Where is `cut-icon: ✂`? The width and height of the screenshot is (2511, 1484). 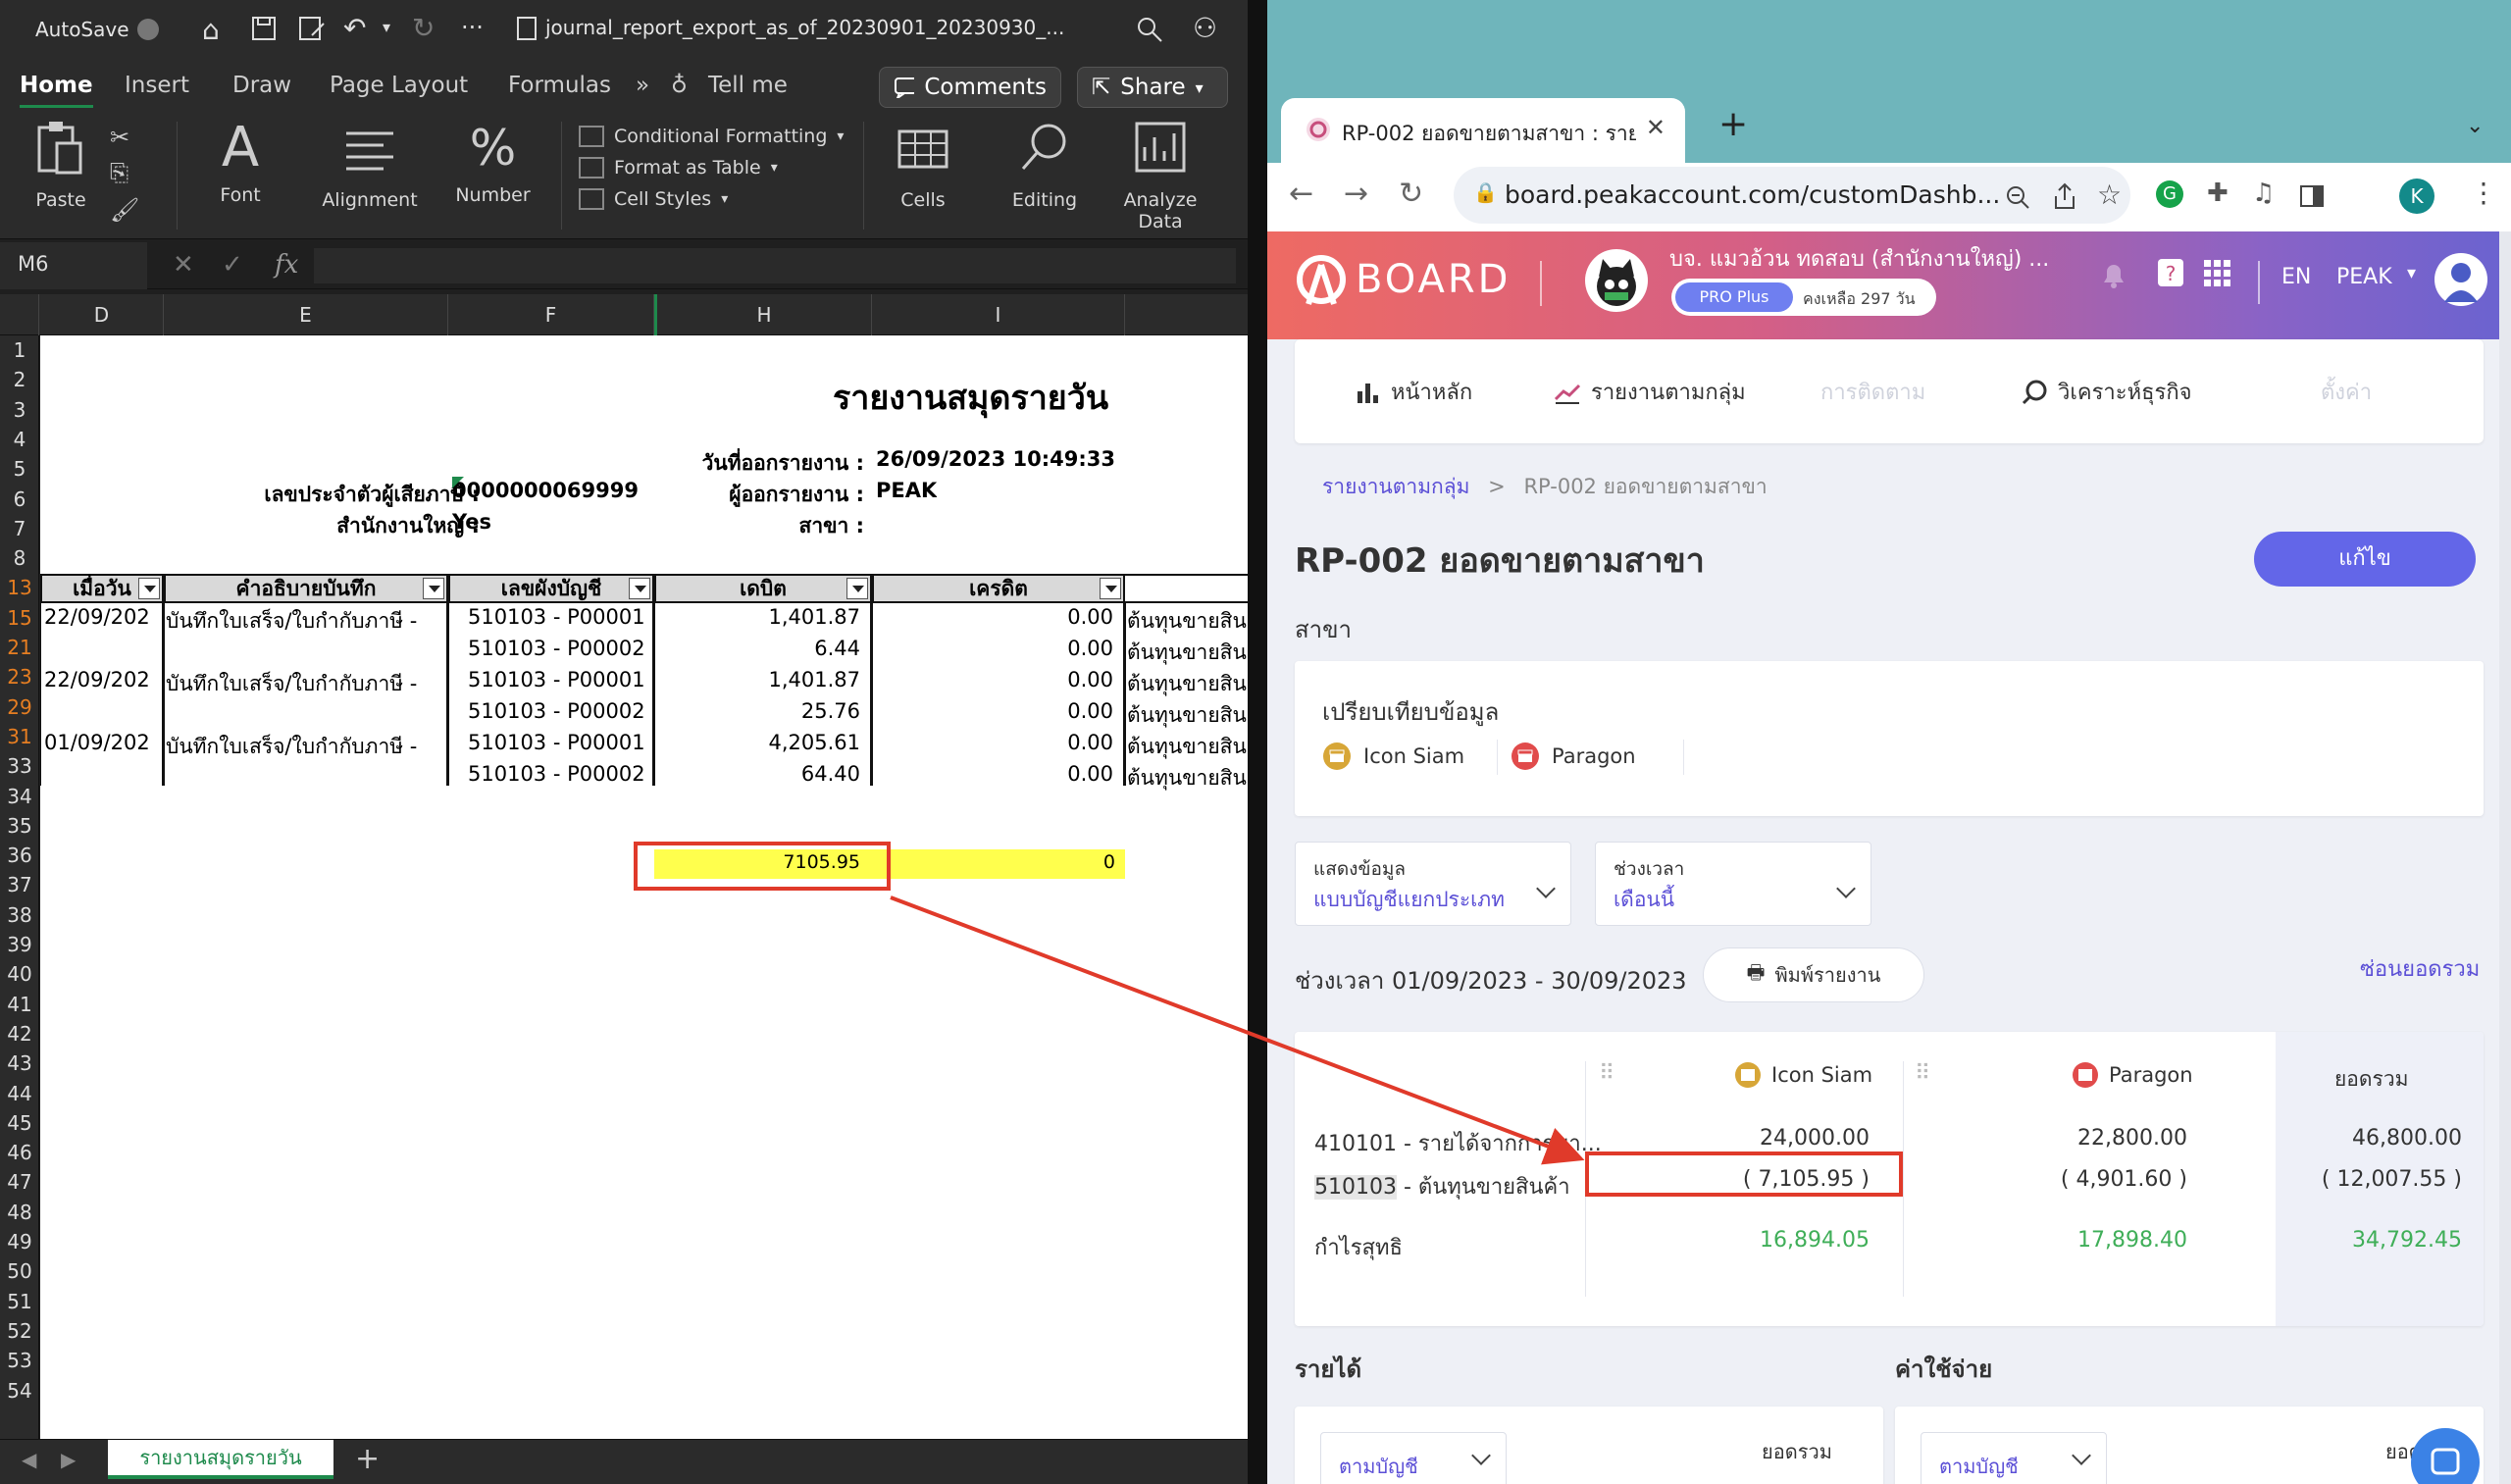
cut-icon: ✂ is located at coordinates (119, 137).